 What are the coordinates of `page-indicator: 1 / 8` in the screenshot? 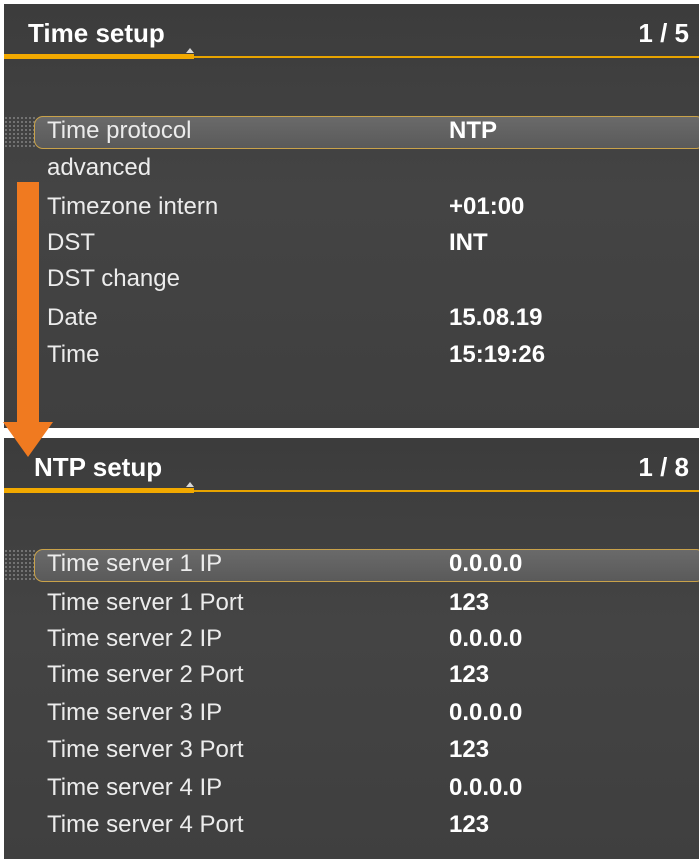 It's located at (663, 467).